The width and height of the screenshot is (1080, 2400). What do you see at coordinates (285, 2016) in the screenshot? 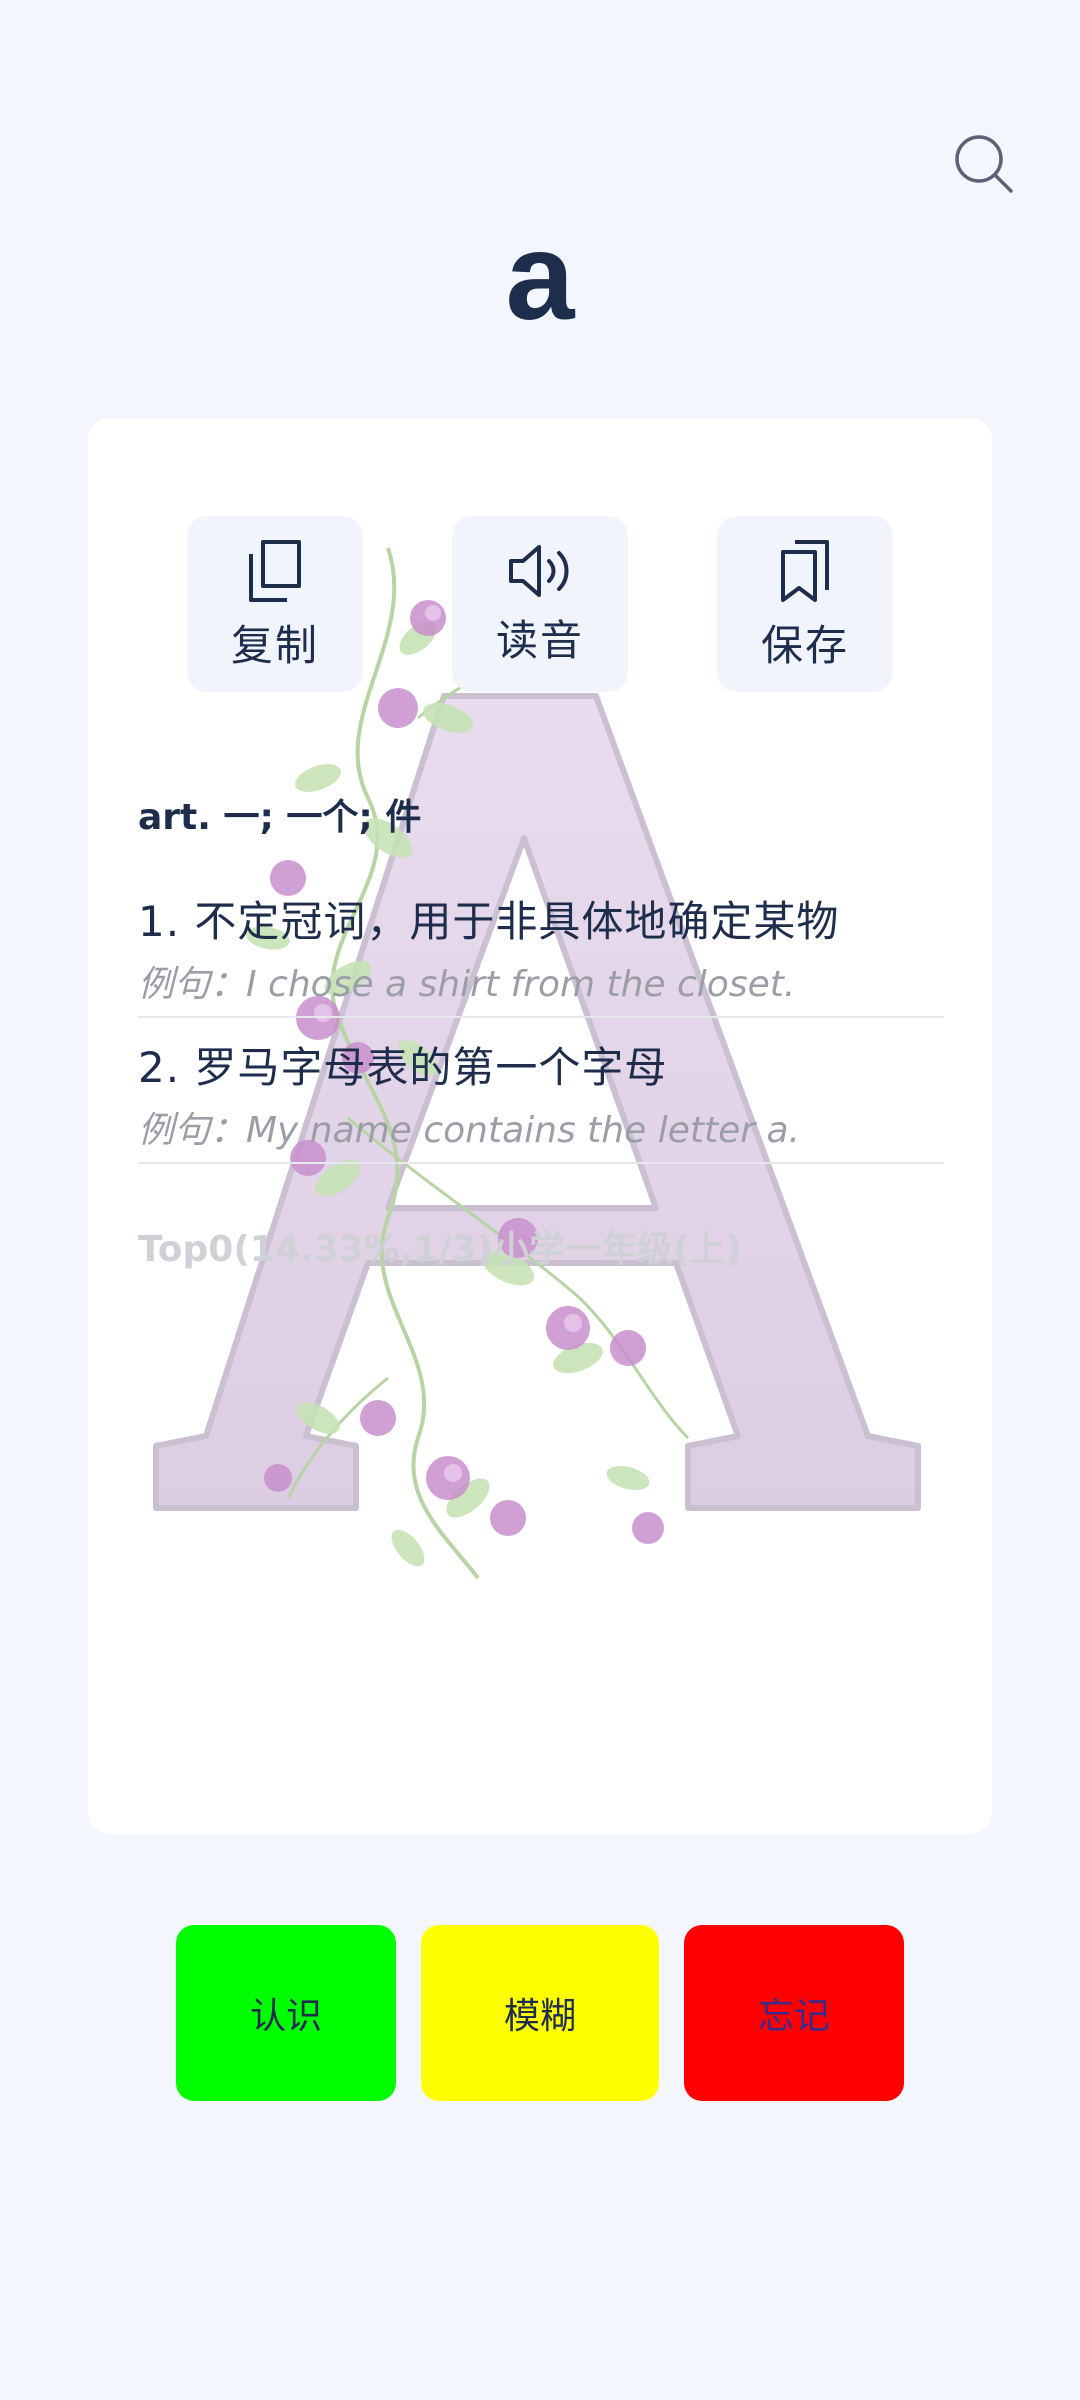
I see `know-label: 认识` at bounding box center [285, 2016].